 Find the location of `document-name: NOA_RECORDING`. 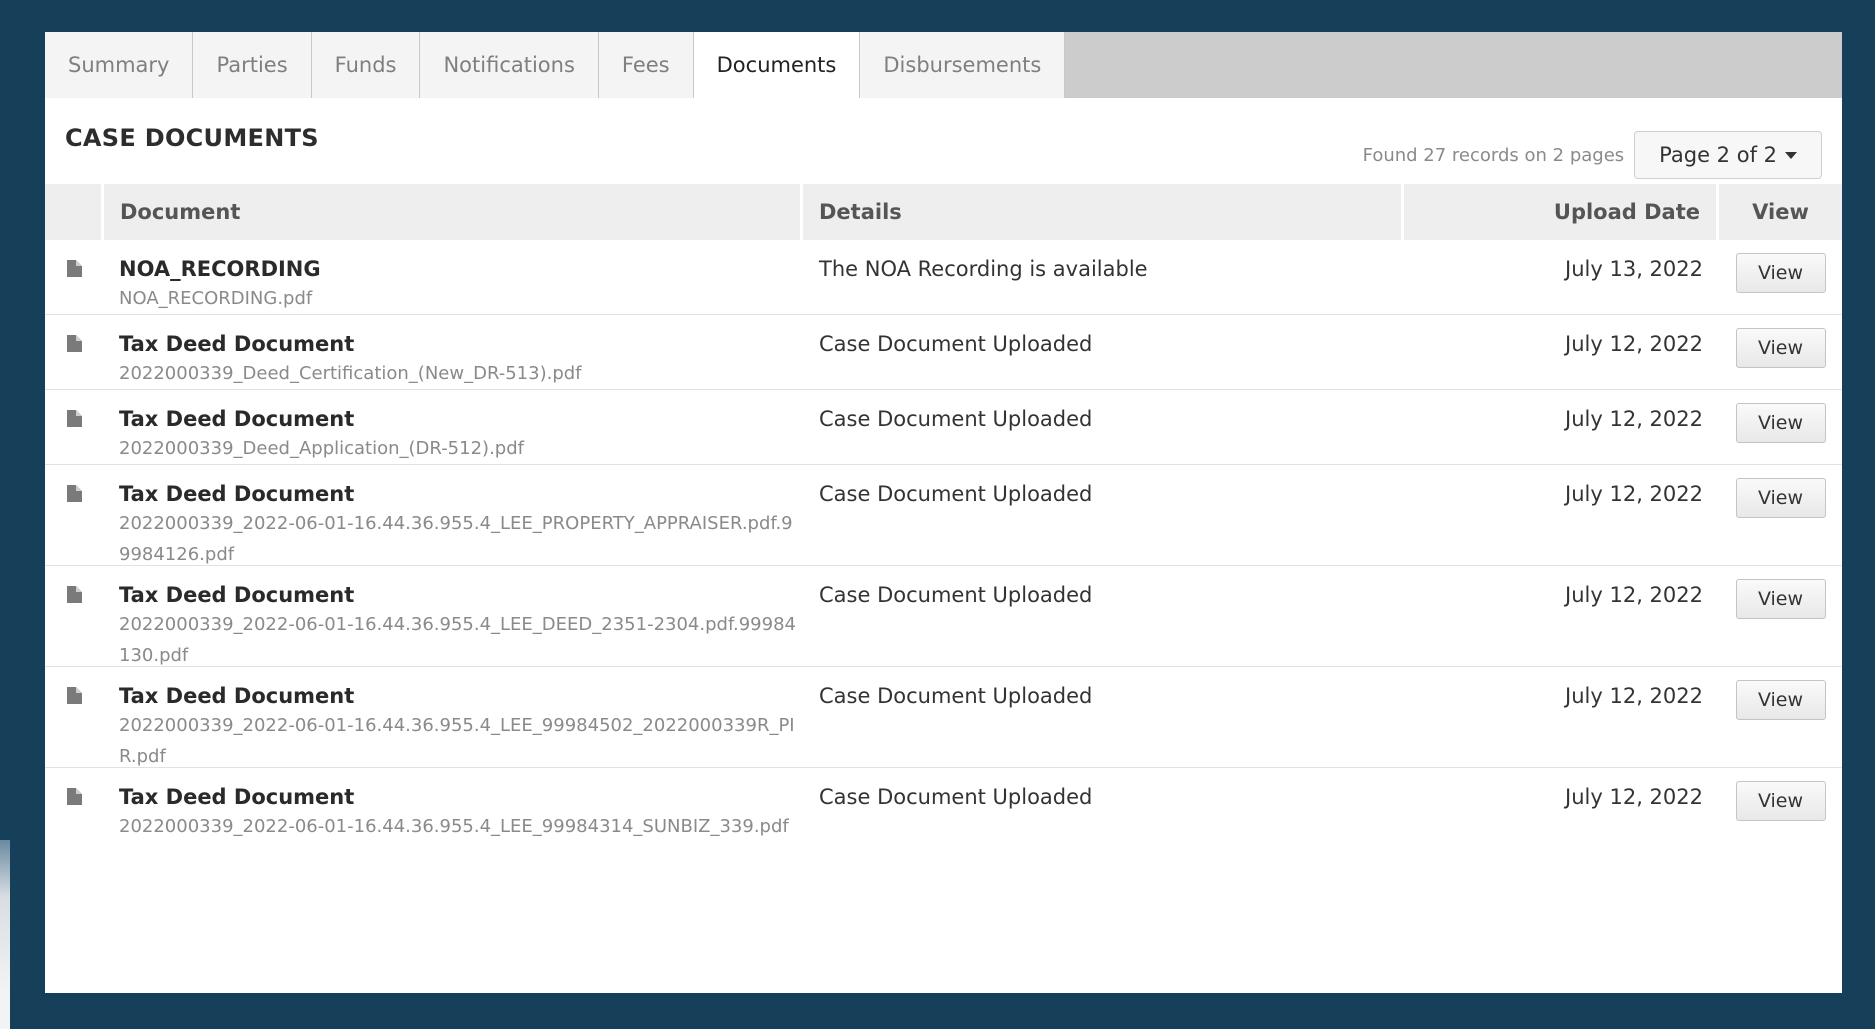

document-name: NOA_RECORDING is located at coordinates (220, 269).